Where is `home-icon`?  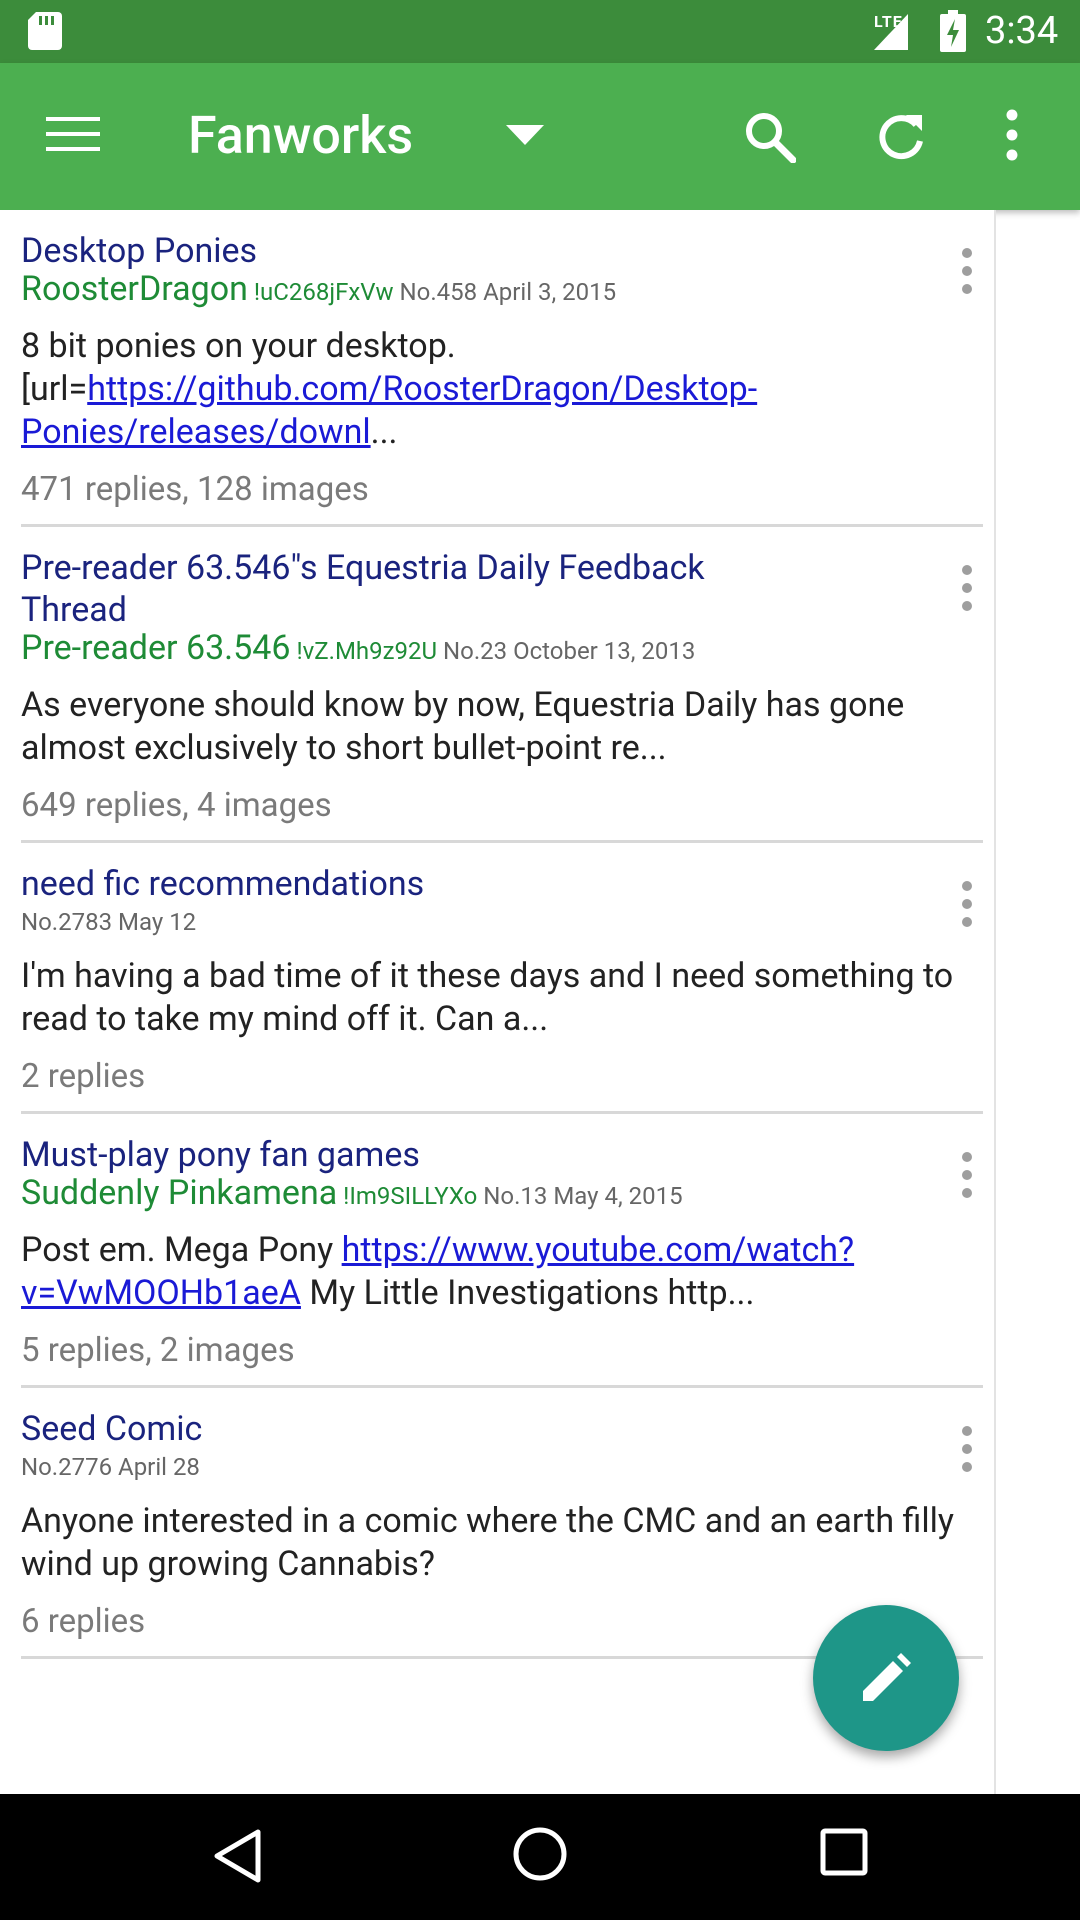 home-icon is located at coordinates (540, 1854).